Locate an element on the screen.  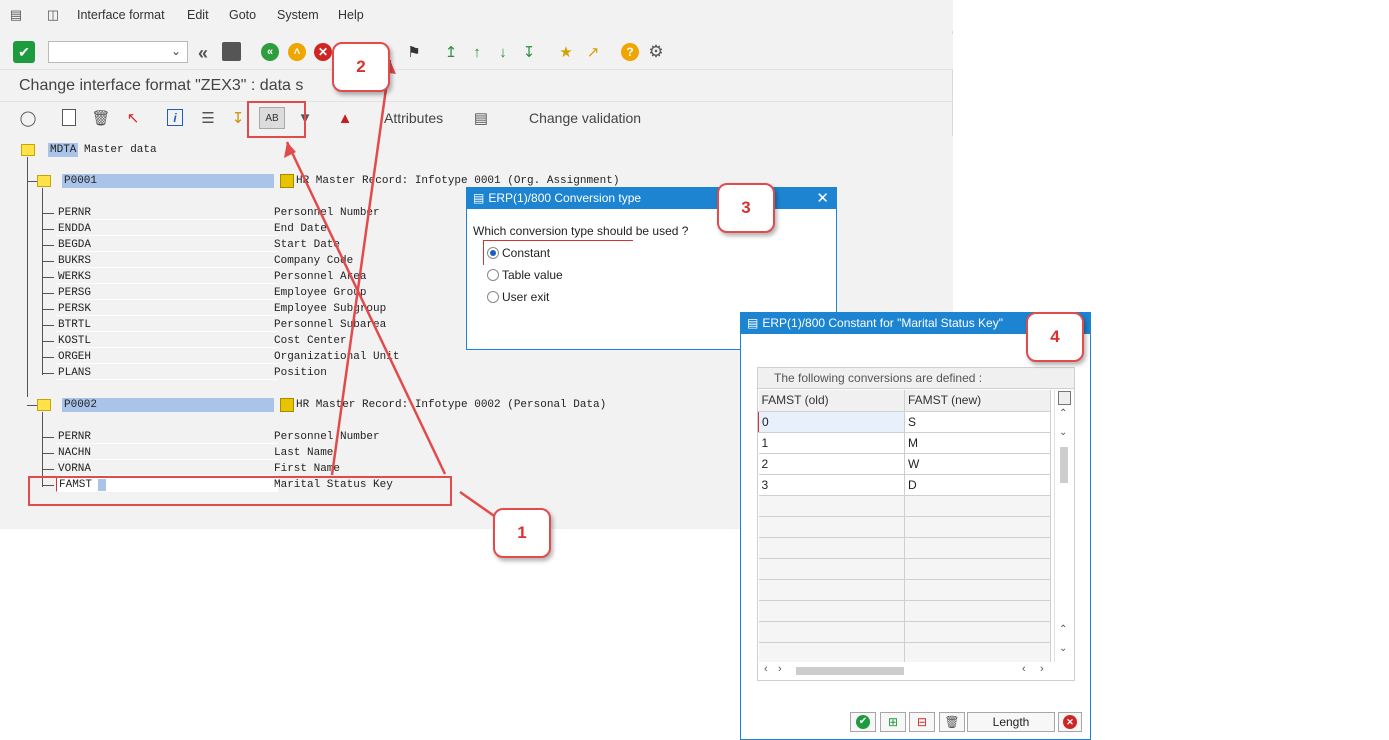
table-title: The following conversions are defined : is located at coordinates (916, 378).